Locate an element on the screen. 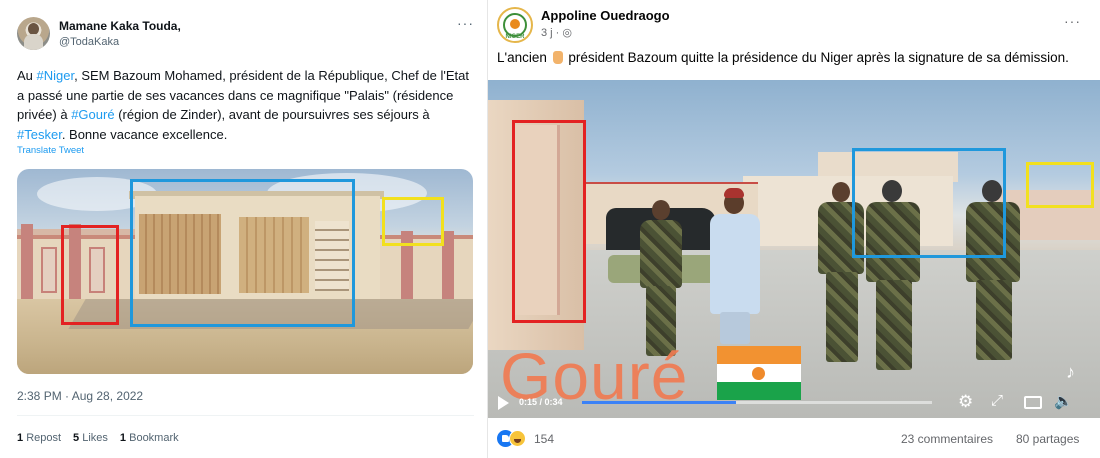 This screenshot has width=1100, height=458. flag-stripe-orange is located at coordinates (759, 355).